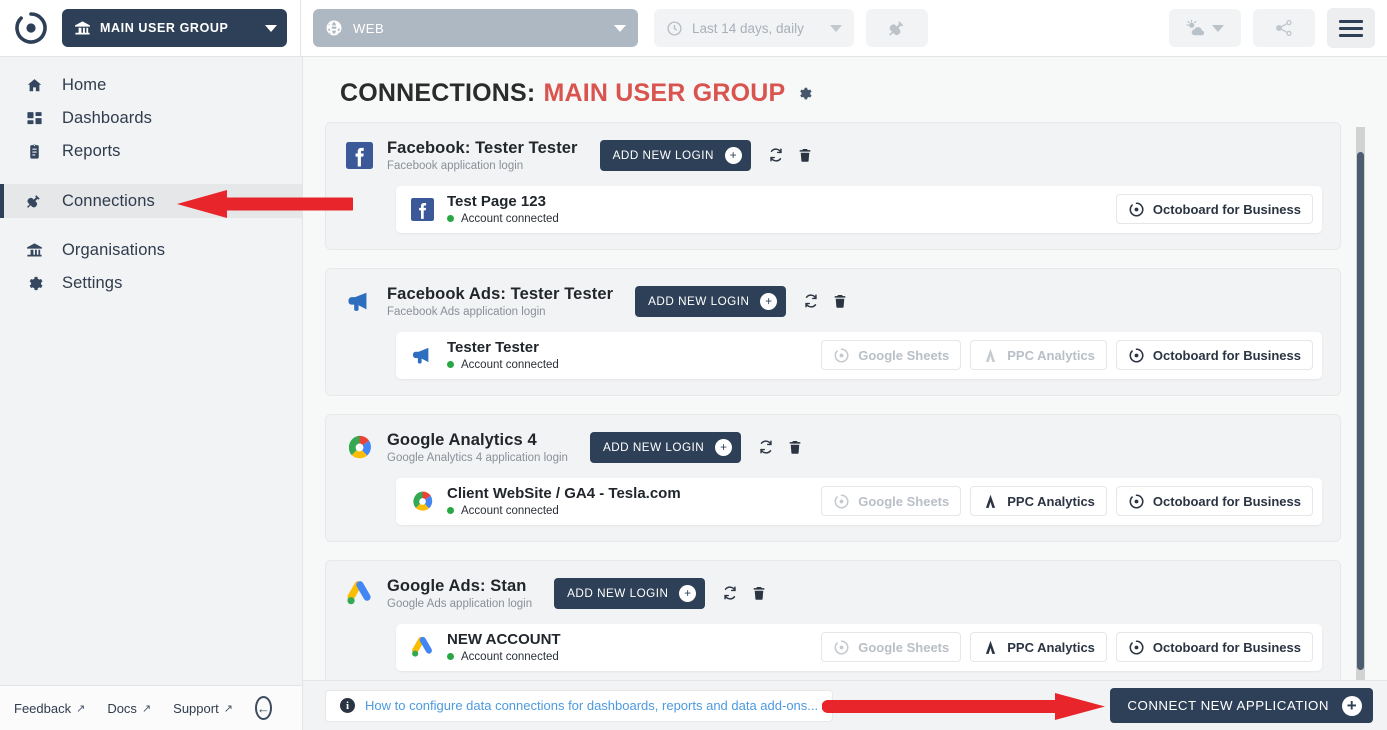  Describe the element at coordinates (91, 151) in the screenshot. I see `sidebar-label: Reports` at that location.